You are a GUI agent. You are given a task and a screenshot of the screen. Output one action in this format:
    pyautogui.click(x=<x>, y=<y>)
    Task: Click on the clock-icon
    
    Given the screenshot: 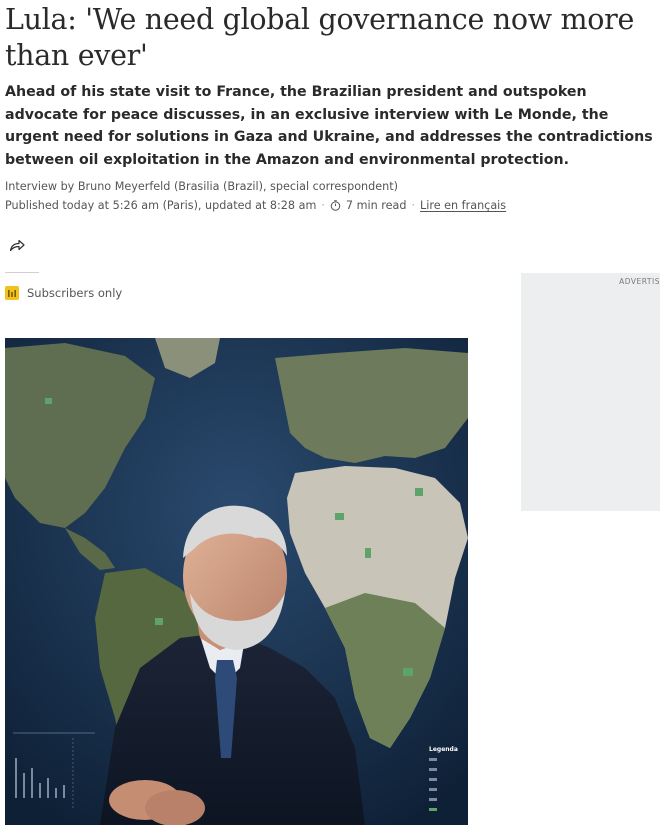 What is the action you would take?
    pyautogui.click(x=335, y=205)
    